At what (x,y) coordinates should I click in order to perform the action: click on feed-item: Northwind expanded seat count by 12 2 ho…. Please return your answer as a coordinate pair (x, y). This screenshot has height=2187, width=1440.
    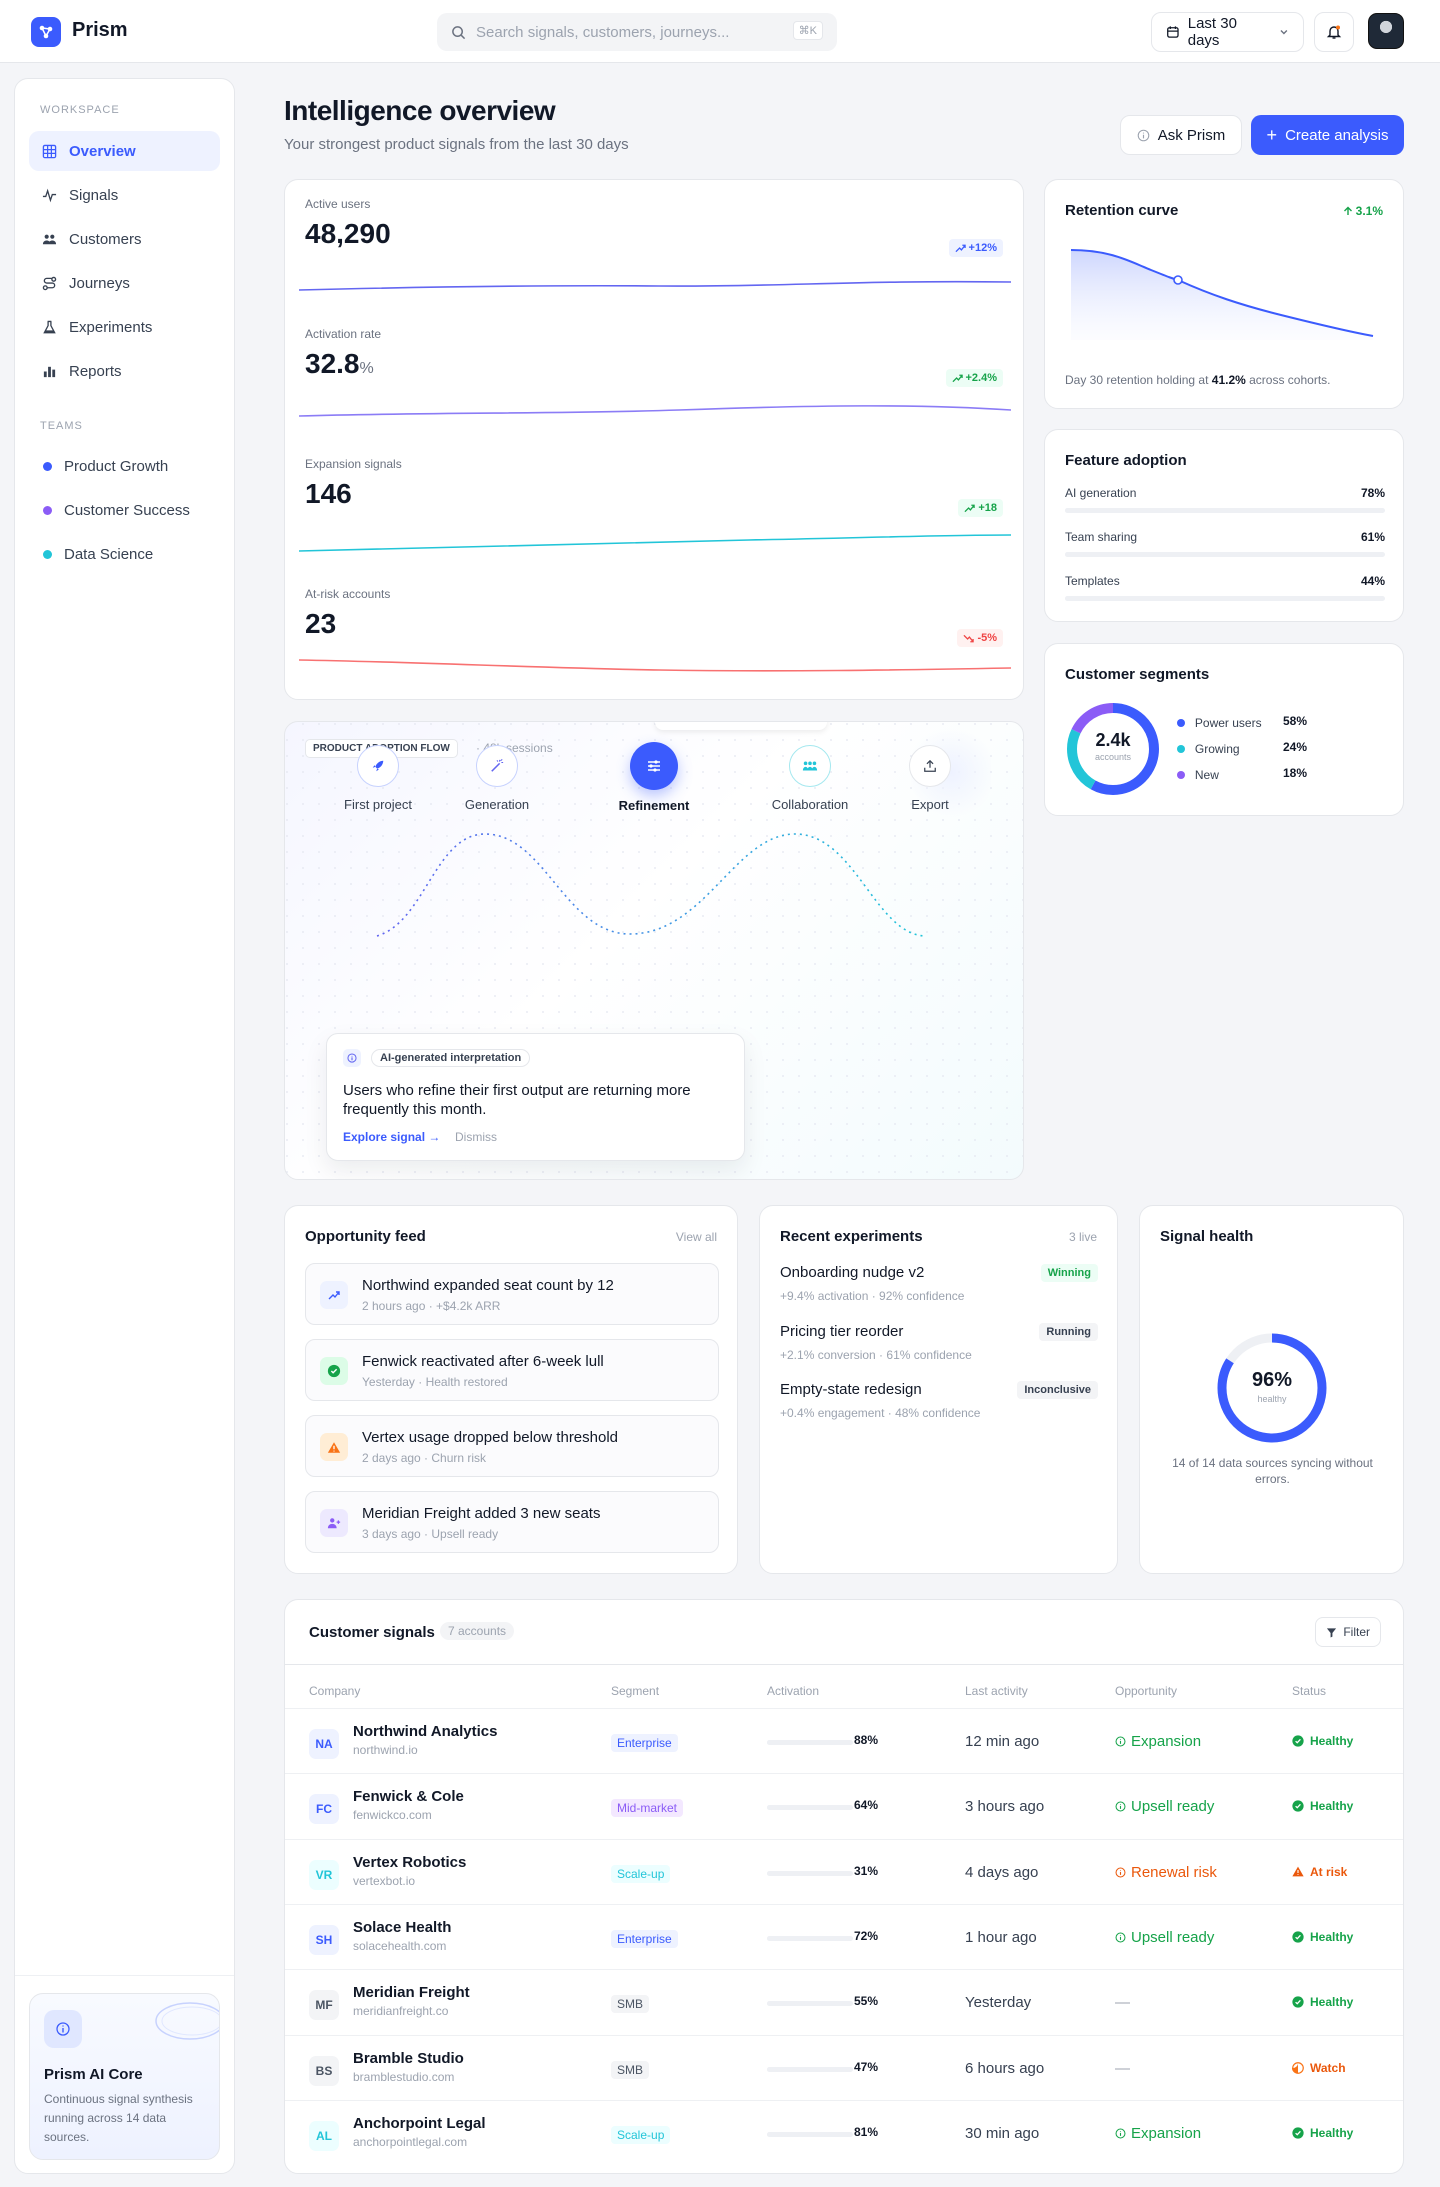
    Looking at the image, I should click on (512, 1294).